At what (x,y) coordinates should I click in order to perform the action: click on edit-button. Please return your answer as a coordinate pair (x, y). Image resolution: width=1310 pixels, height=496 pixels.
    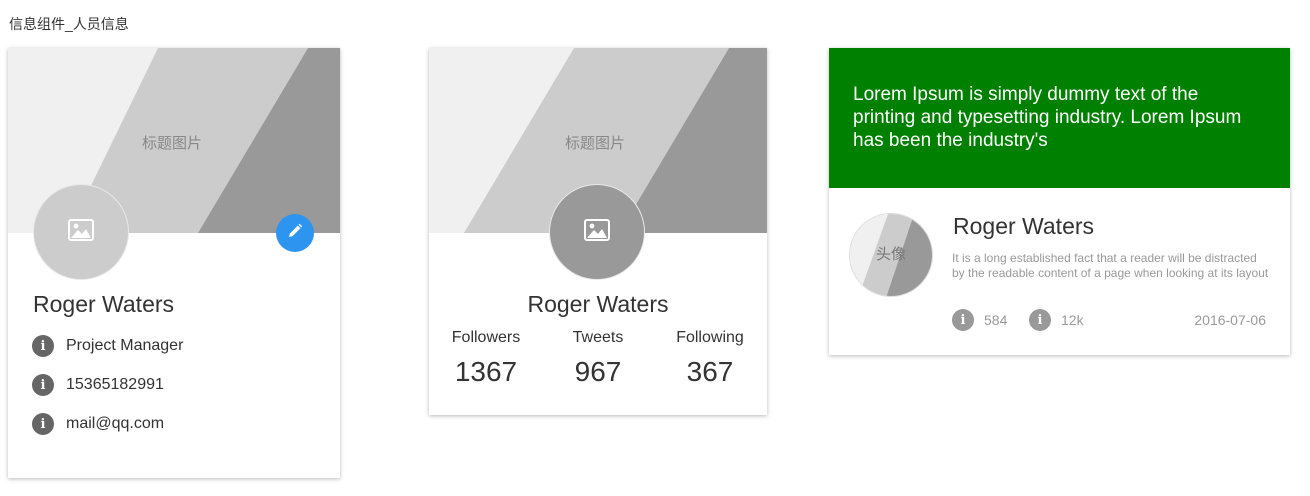
    Looking at the image, I should click on (295, 233).